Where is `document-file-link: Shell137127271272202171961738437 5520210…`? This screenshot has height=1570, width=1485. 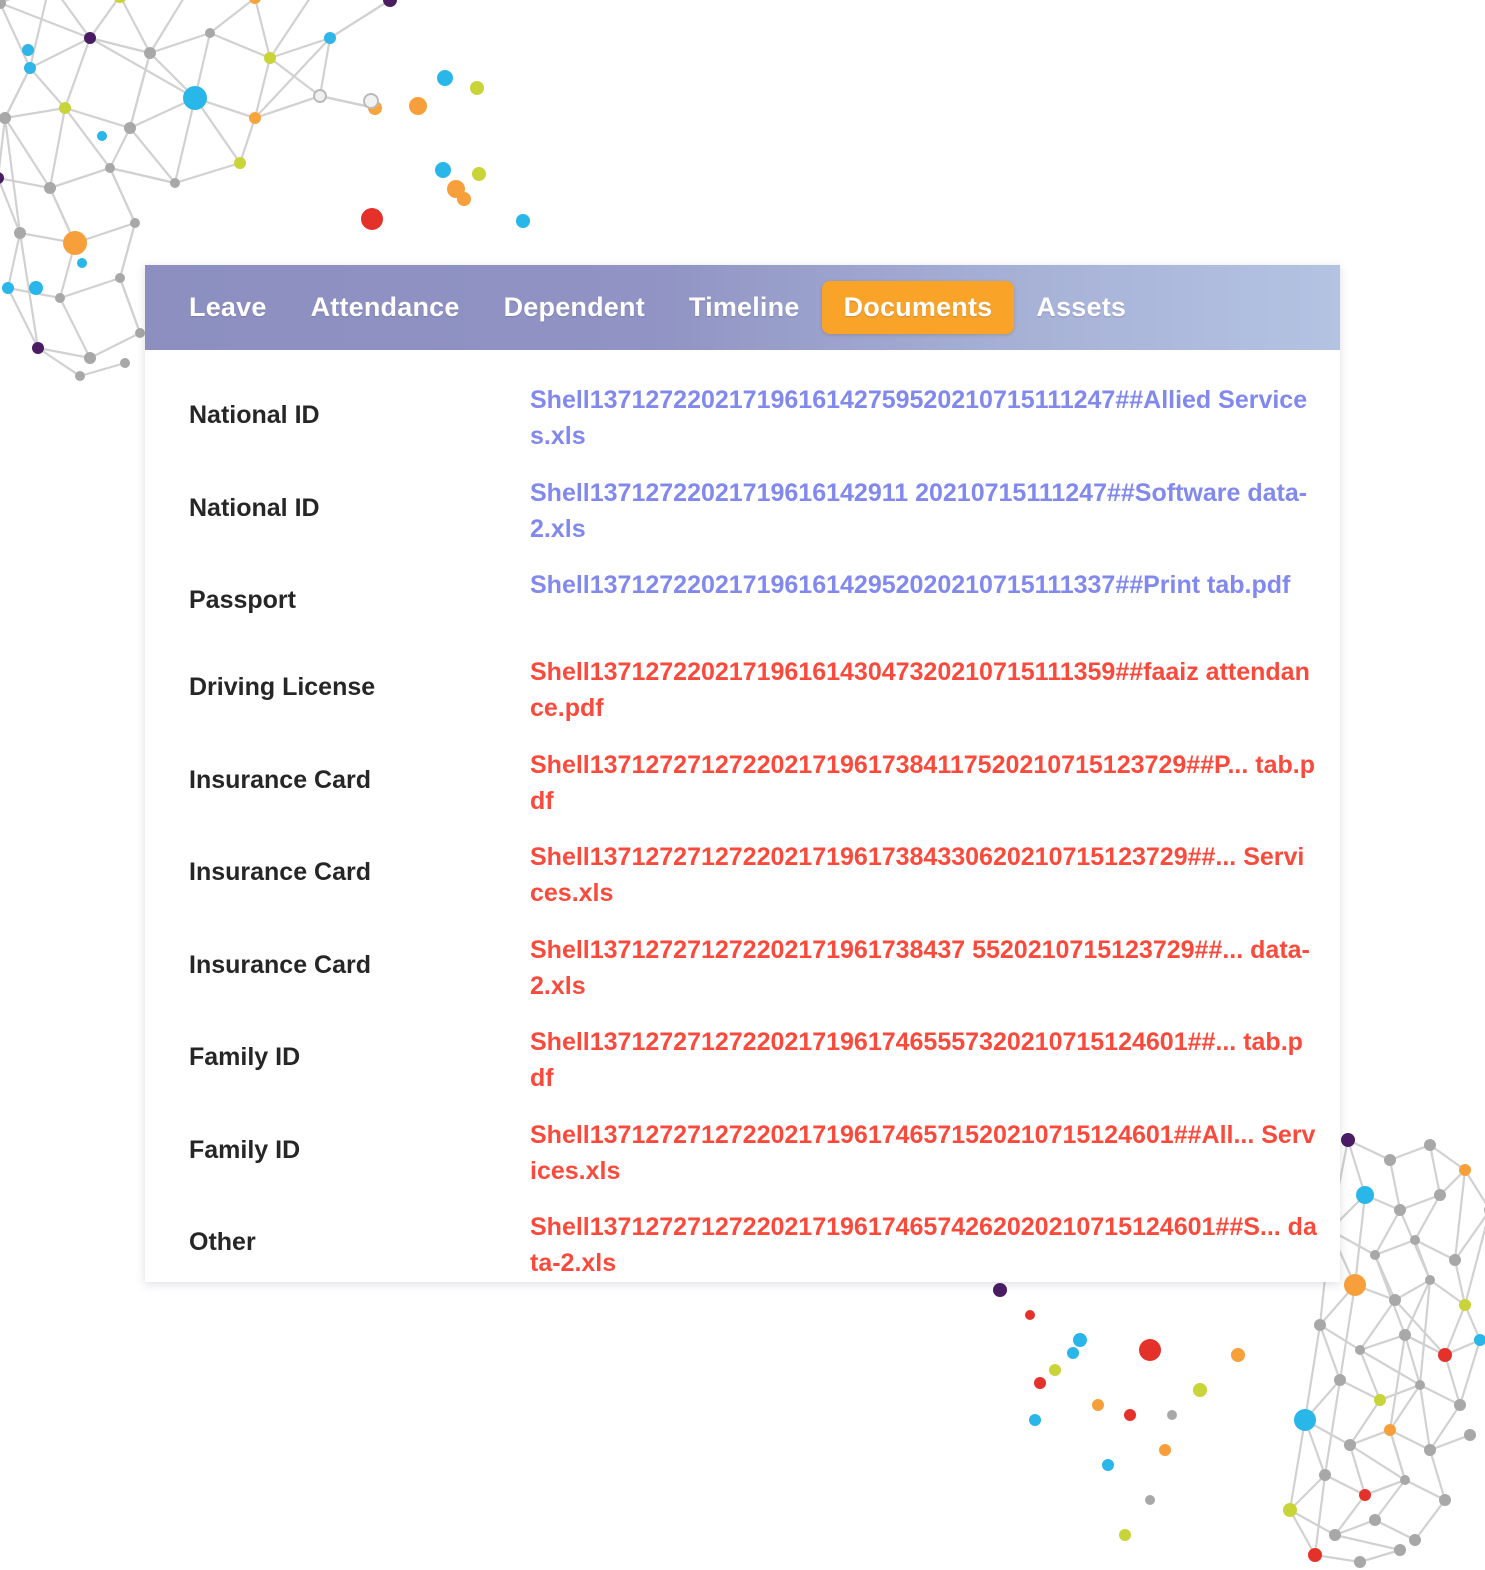
document-file-link: Shell137127271272202171961738437 5520210… is located at coordinates (935, 968).